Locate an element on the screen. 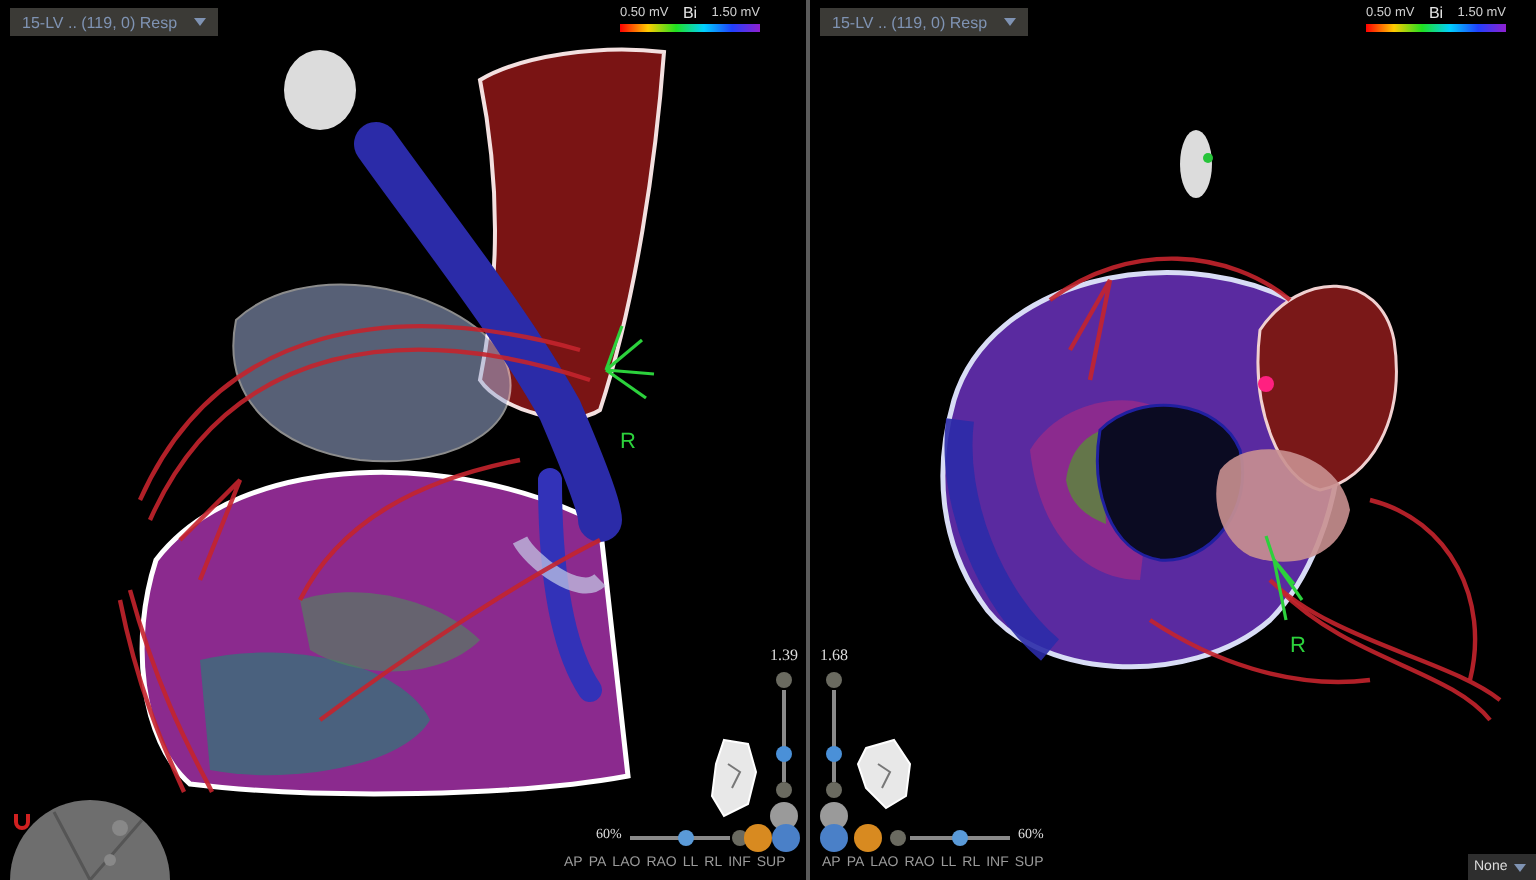 This screenshot has width=1536, height=880. zoom-reading: 1.39 is located at coordinates (784, 655).